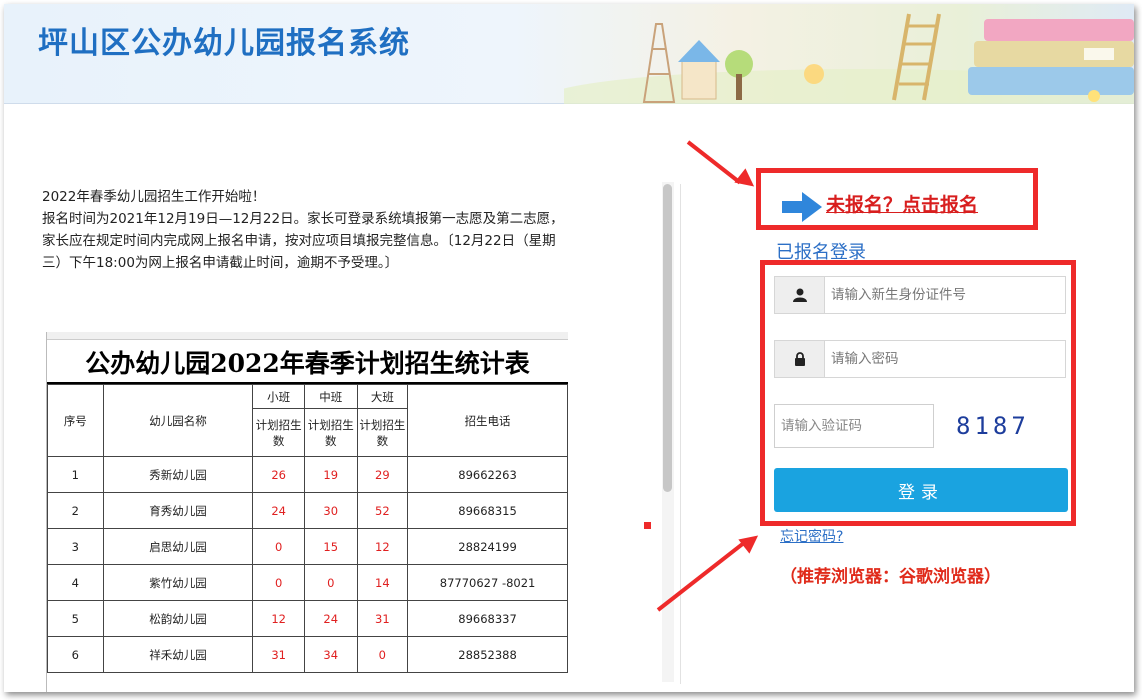 The width and height of the screenshot is (1142, 700). Describe the element at coordinates (647, 525) in the screenshot. I see `annotation-dot` at that location.